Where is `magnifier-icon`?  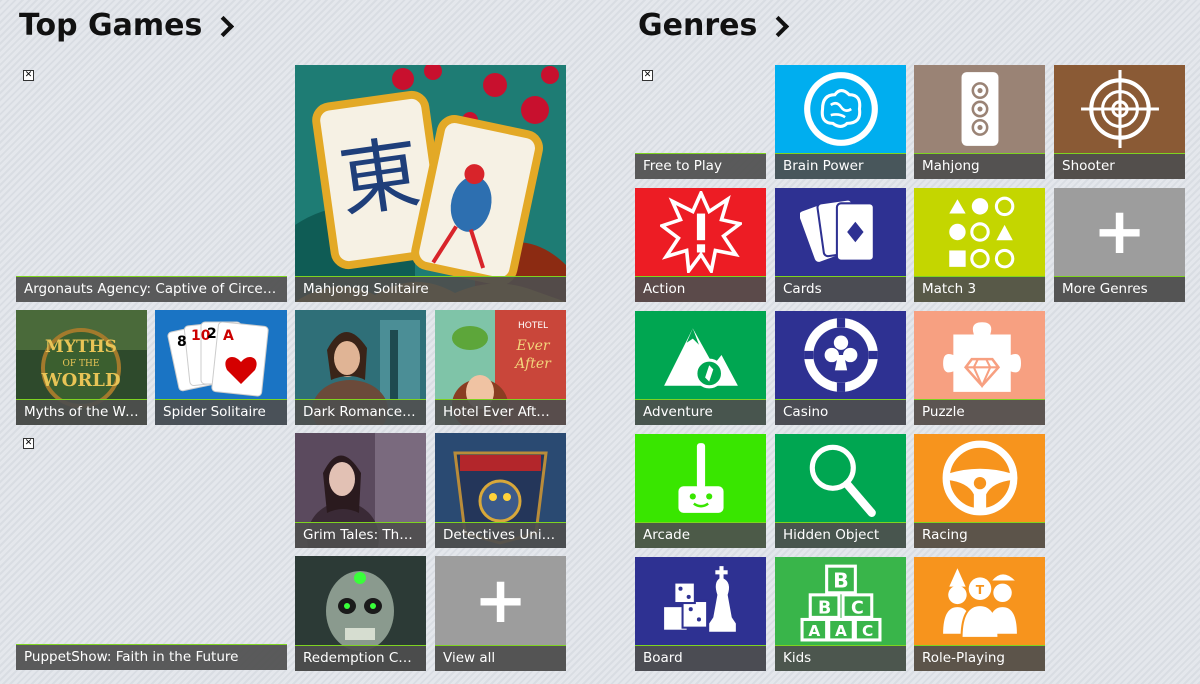 magnifier-icon is located at coordinates (842, 480).